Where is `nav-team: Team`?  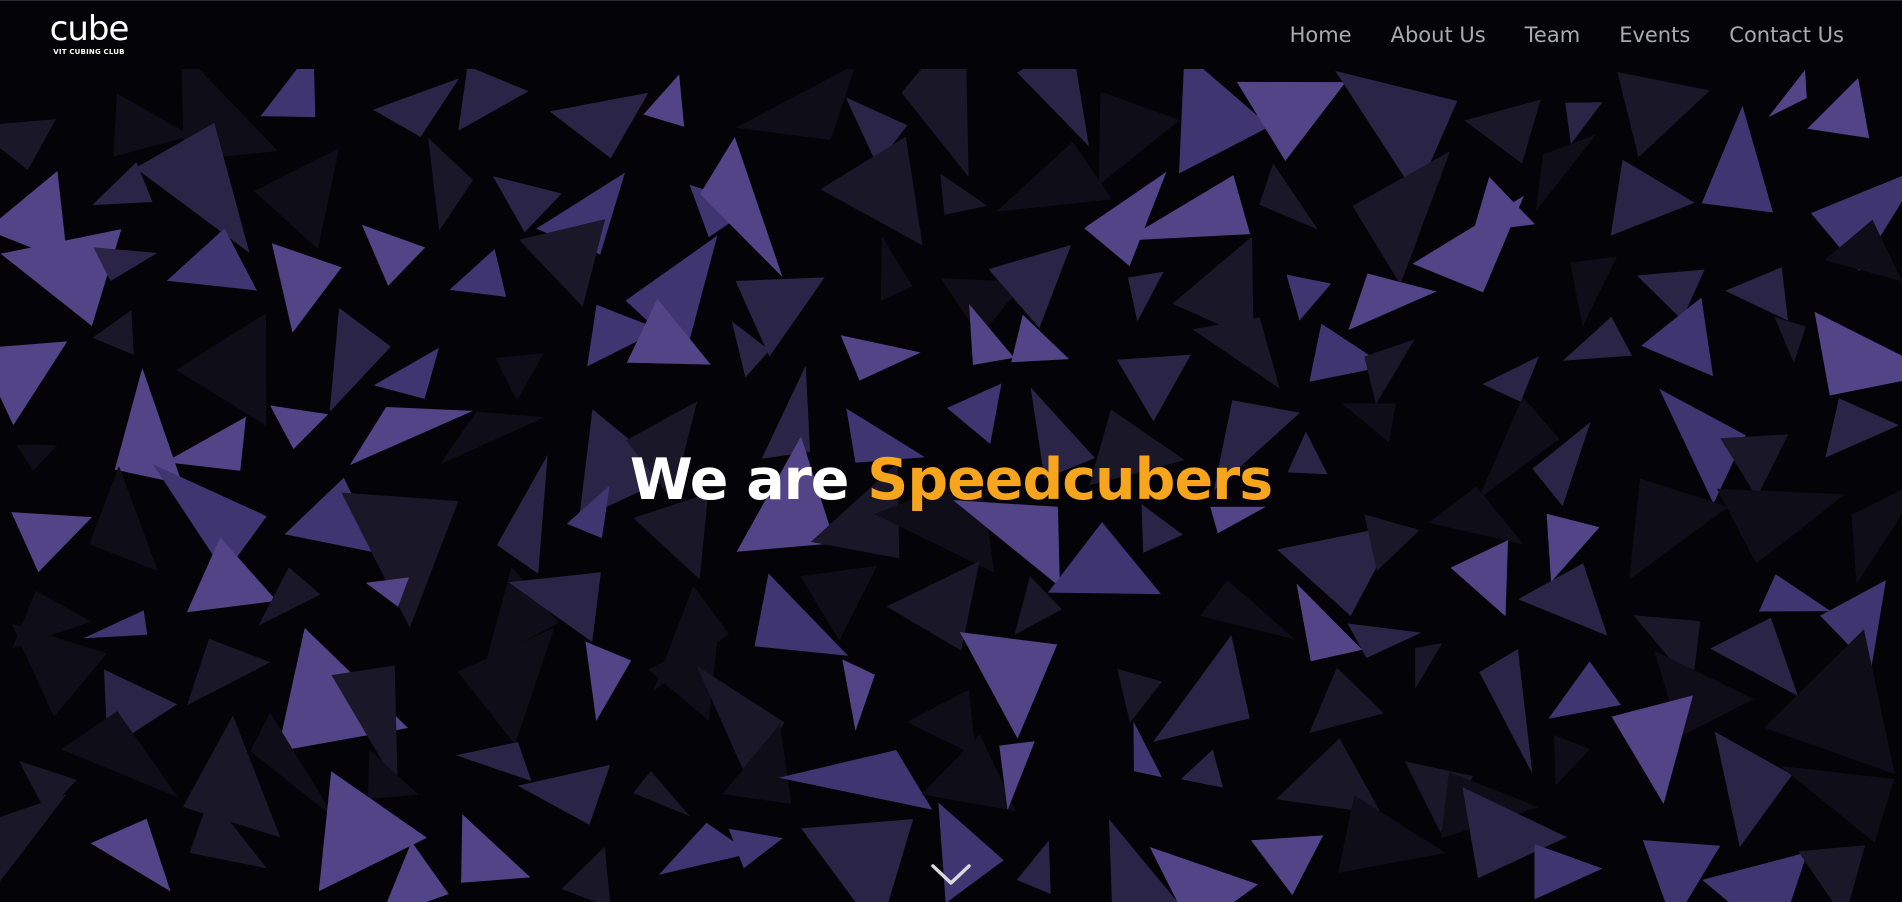
nav-team: Team is located at coordinates (1553, 35).